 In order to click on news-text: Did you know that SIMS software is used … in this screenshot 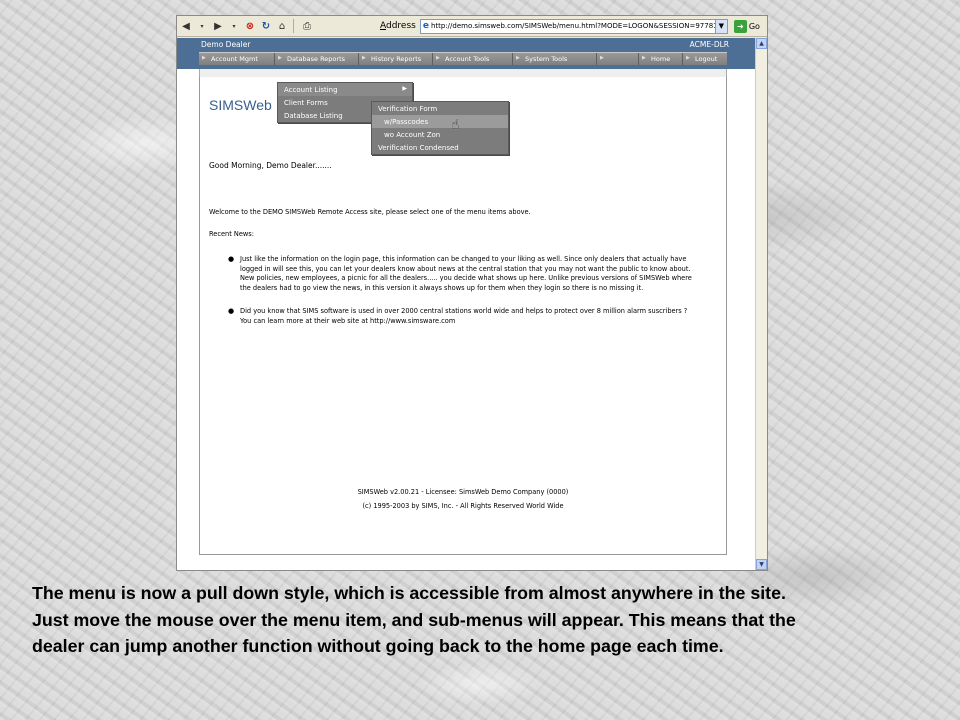, I will do `click(464, 316)`.